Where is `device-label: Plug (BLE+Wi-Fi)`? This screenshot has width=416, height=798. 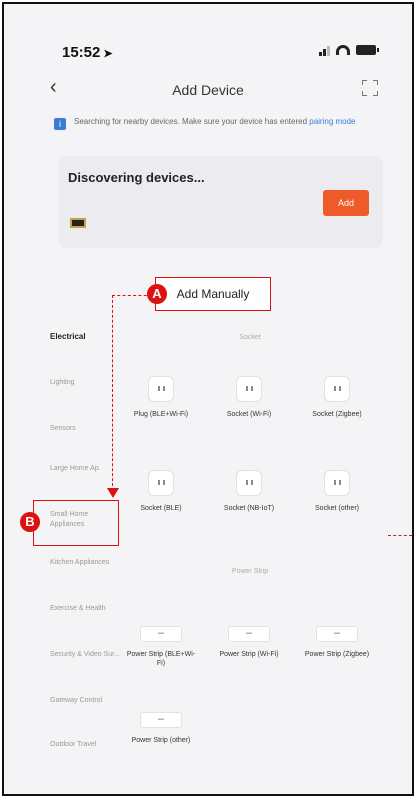 device-label: Plug (BLE+Wi-Fi) is located at coordinates (161, 414).